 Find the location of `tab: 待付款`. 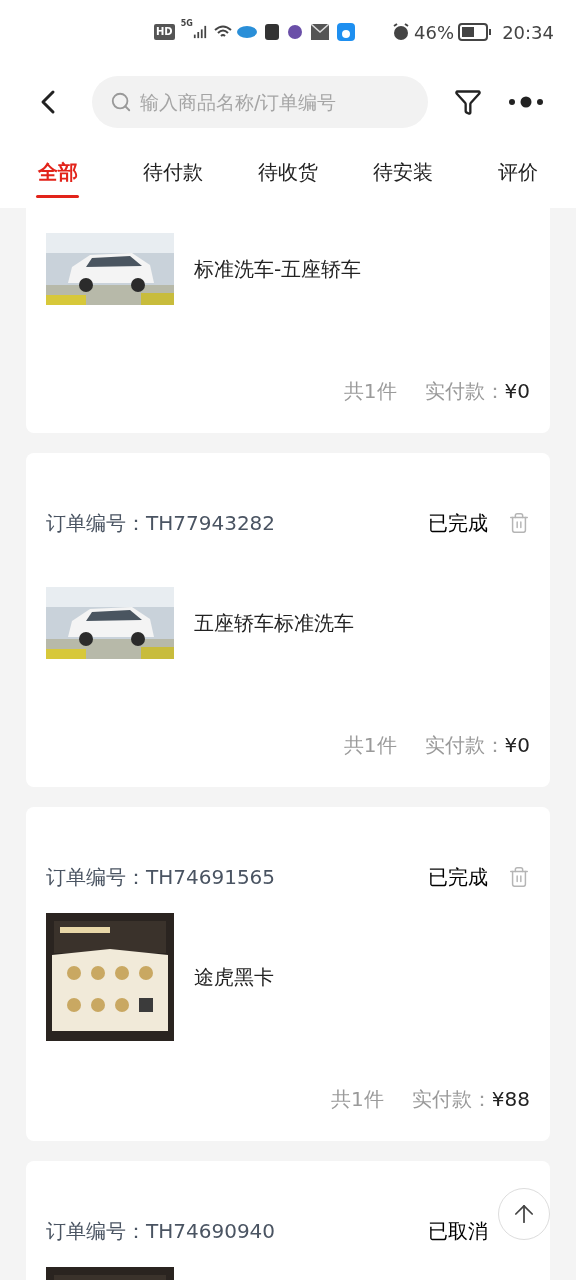

tab: 待付款 is located at coordinates (173, 174).